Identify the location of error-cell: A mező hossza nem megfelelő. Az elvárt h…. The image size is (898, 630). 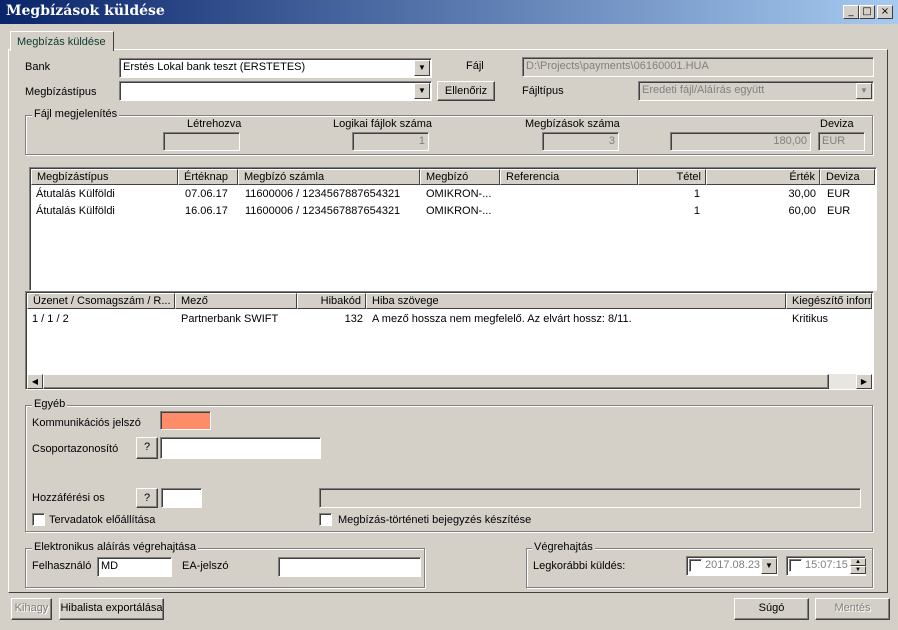
(502, 319).